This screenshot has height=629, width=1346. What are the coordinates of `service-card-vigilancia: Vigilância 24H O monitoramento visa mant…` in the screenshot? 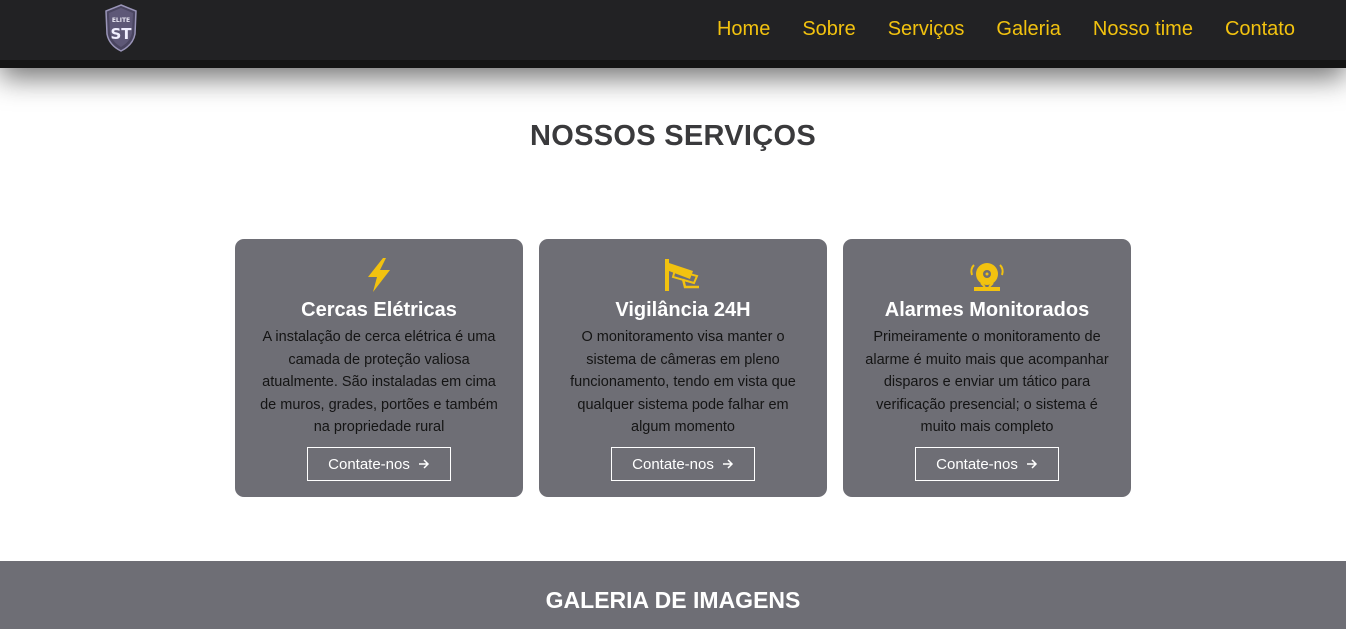 It's located at (683, 368).